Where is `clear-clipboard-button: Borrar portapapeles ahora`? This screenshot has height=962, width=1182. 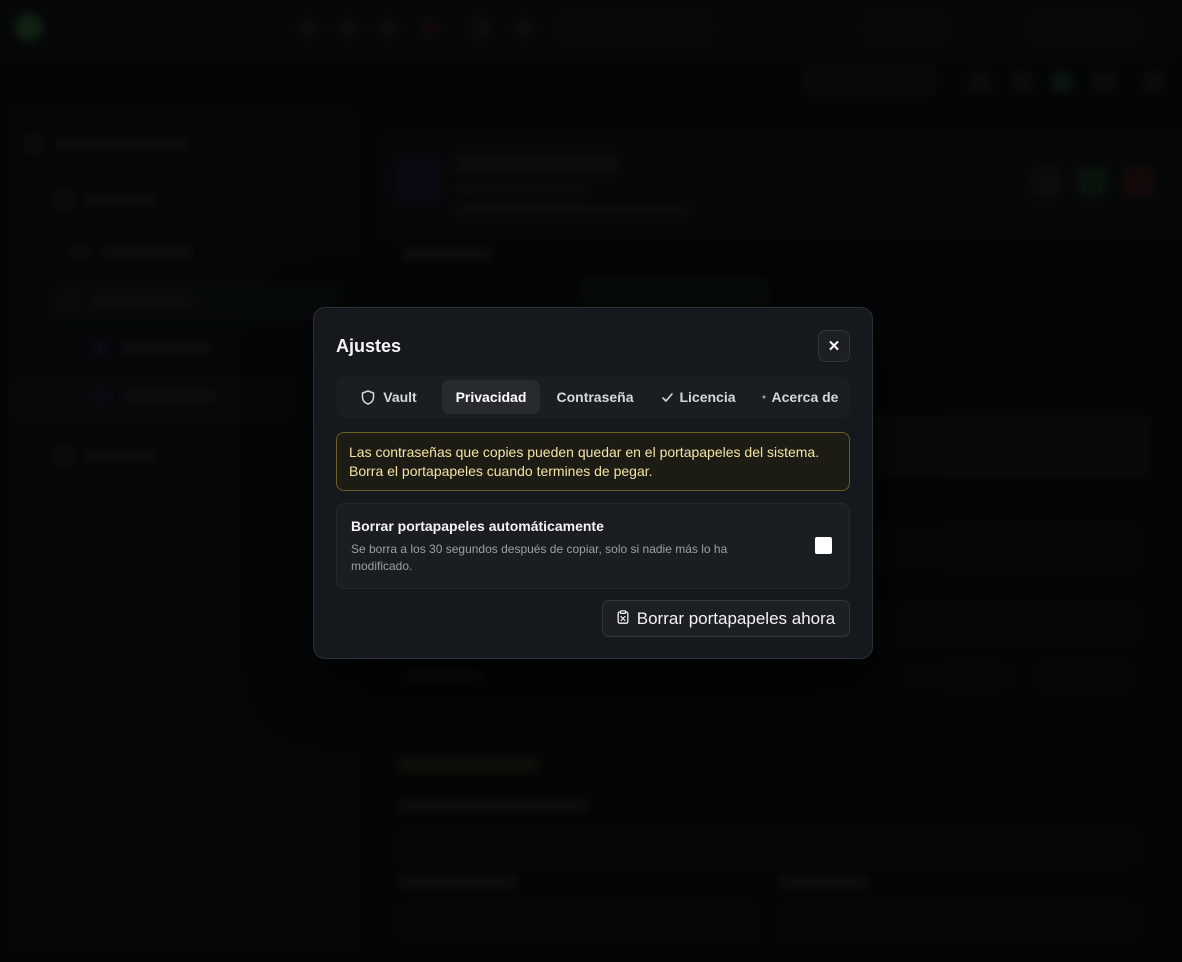 clear-clipboard-button: Borrar portapapeles ahora is located at coordinates (726, 618).